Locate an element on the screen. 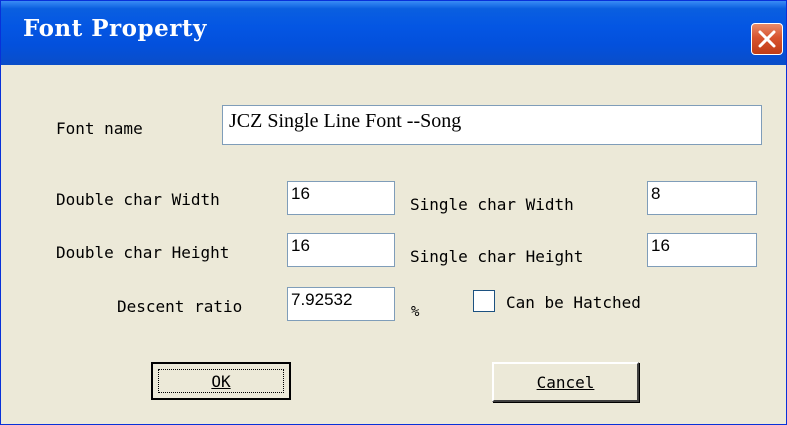  descent-ratio-field: 7.92532 is located at coordinates (341, 304).